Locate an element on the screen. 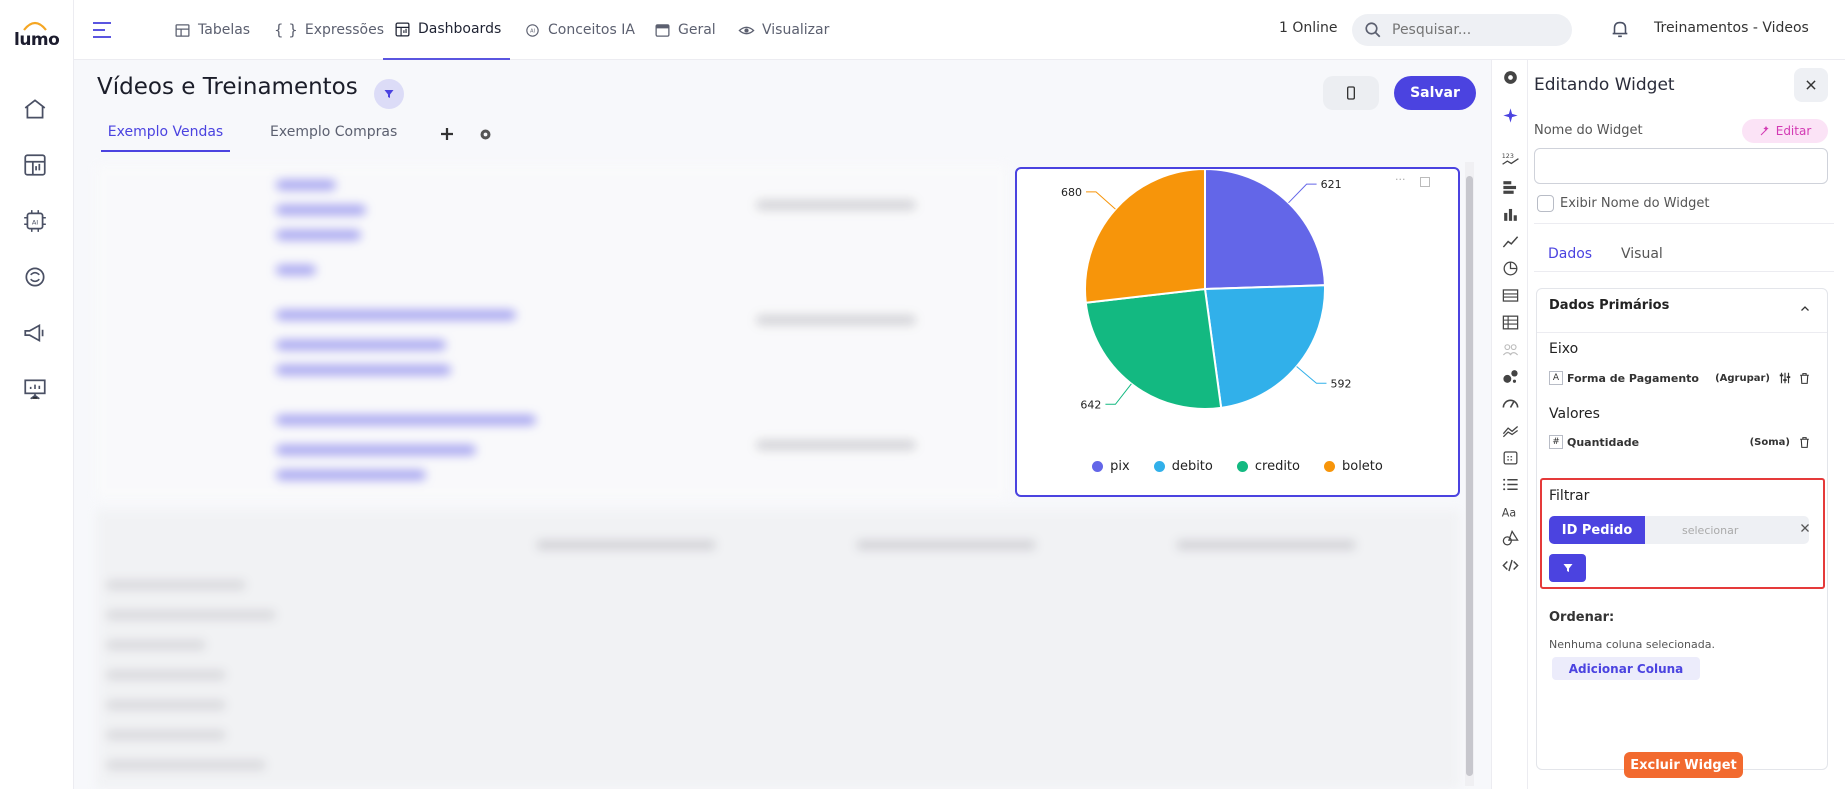  order-empty-text: Nenhuma coluna selecionada. is located at coordinates (1632, 644).